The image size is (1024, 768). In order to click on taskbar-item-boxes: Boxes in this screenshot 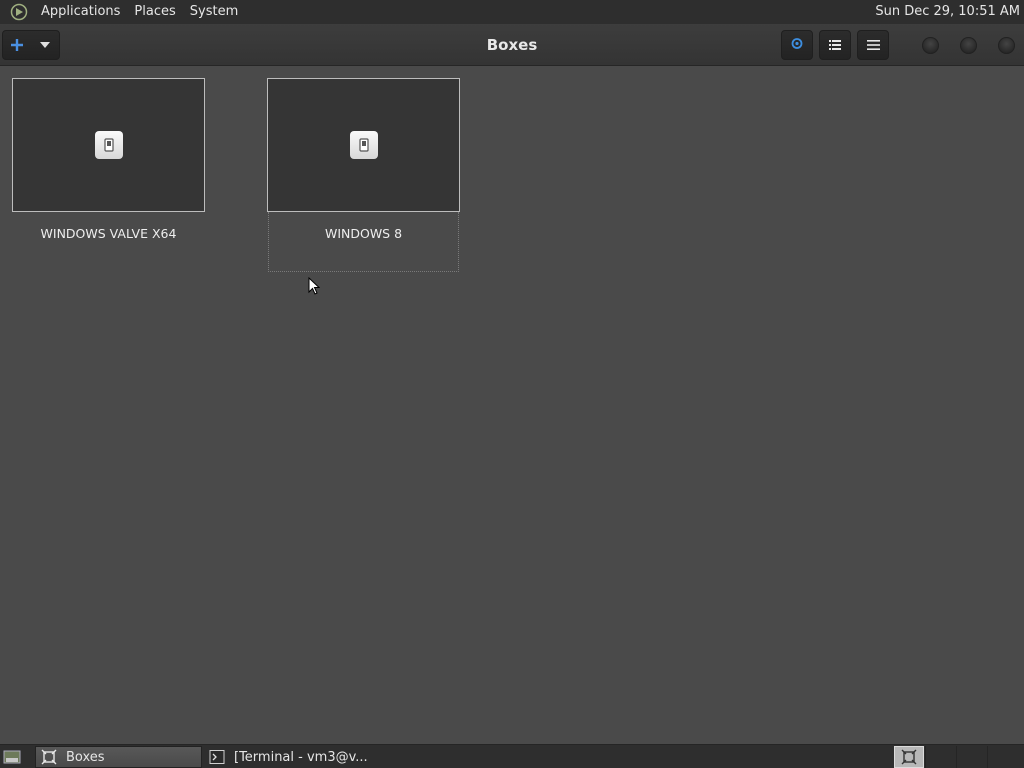, I will do `click(118, 757)`.